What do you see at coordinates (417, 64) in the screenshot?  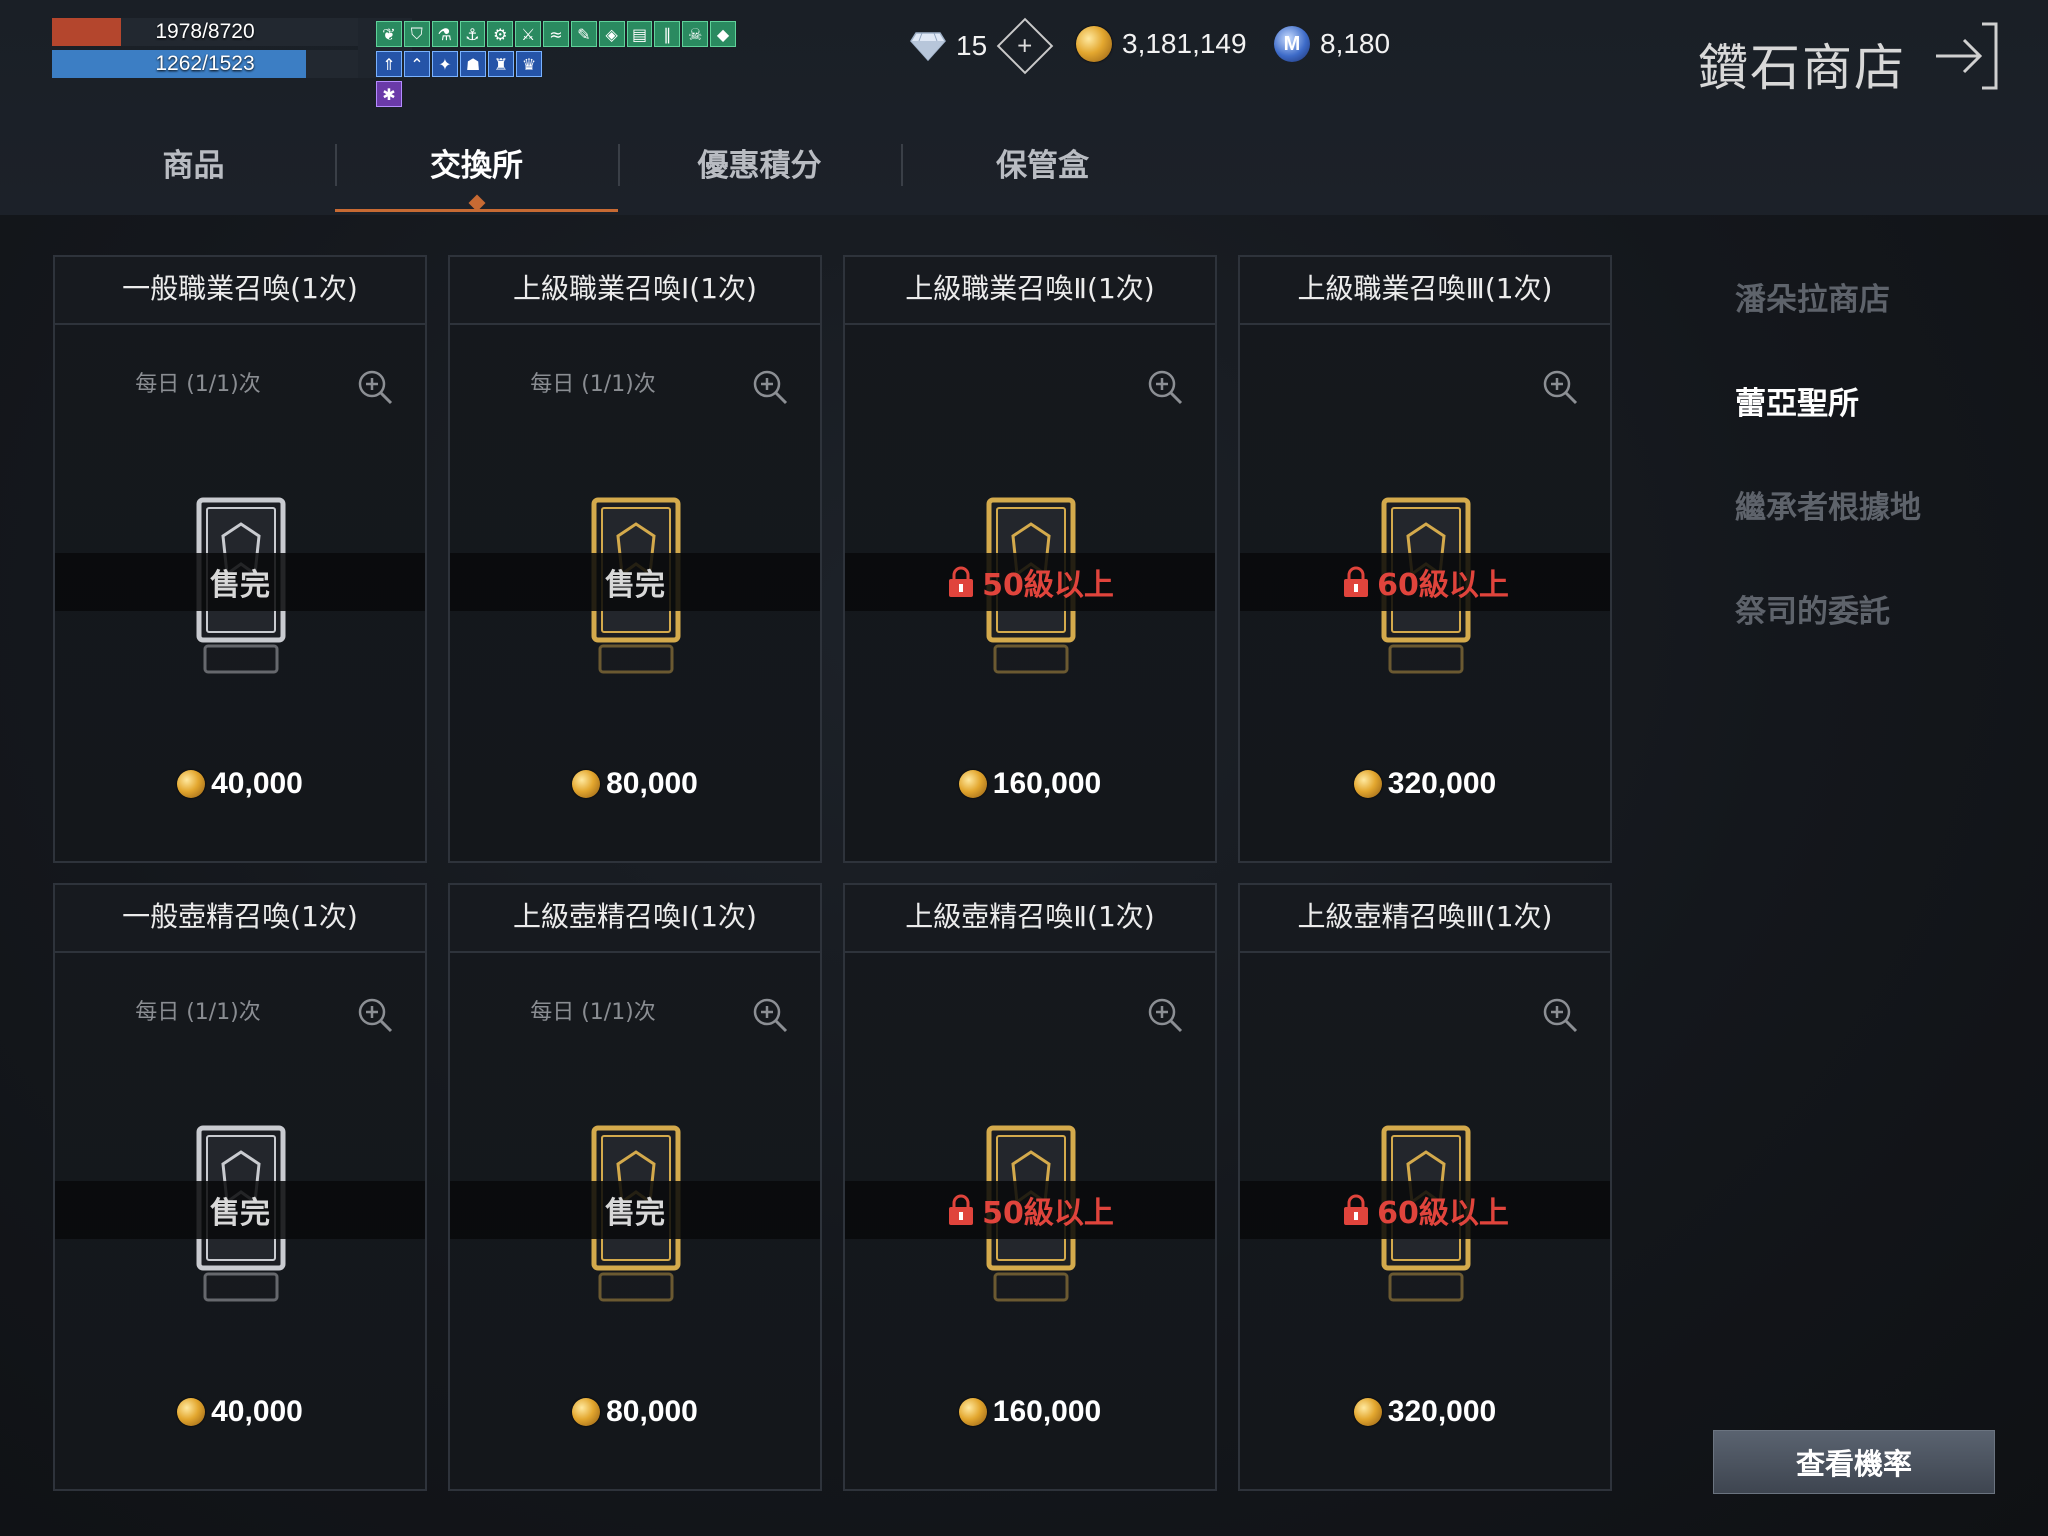 I see `chevron-buff-icon: ⌃` at bounding box center [417, 64].